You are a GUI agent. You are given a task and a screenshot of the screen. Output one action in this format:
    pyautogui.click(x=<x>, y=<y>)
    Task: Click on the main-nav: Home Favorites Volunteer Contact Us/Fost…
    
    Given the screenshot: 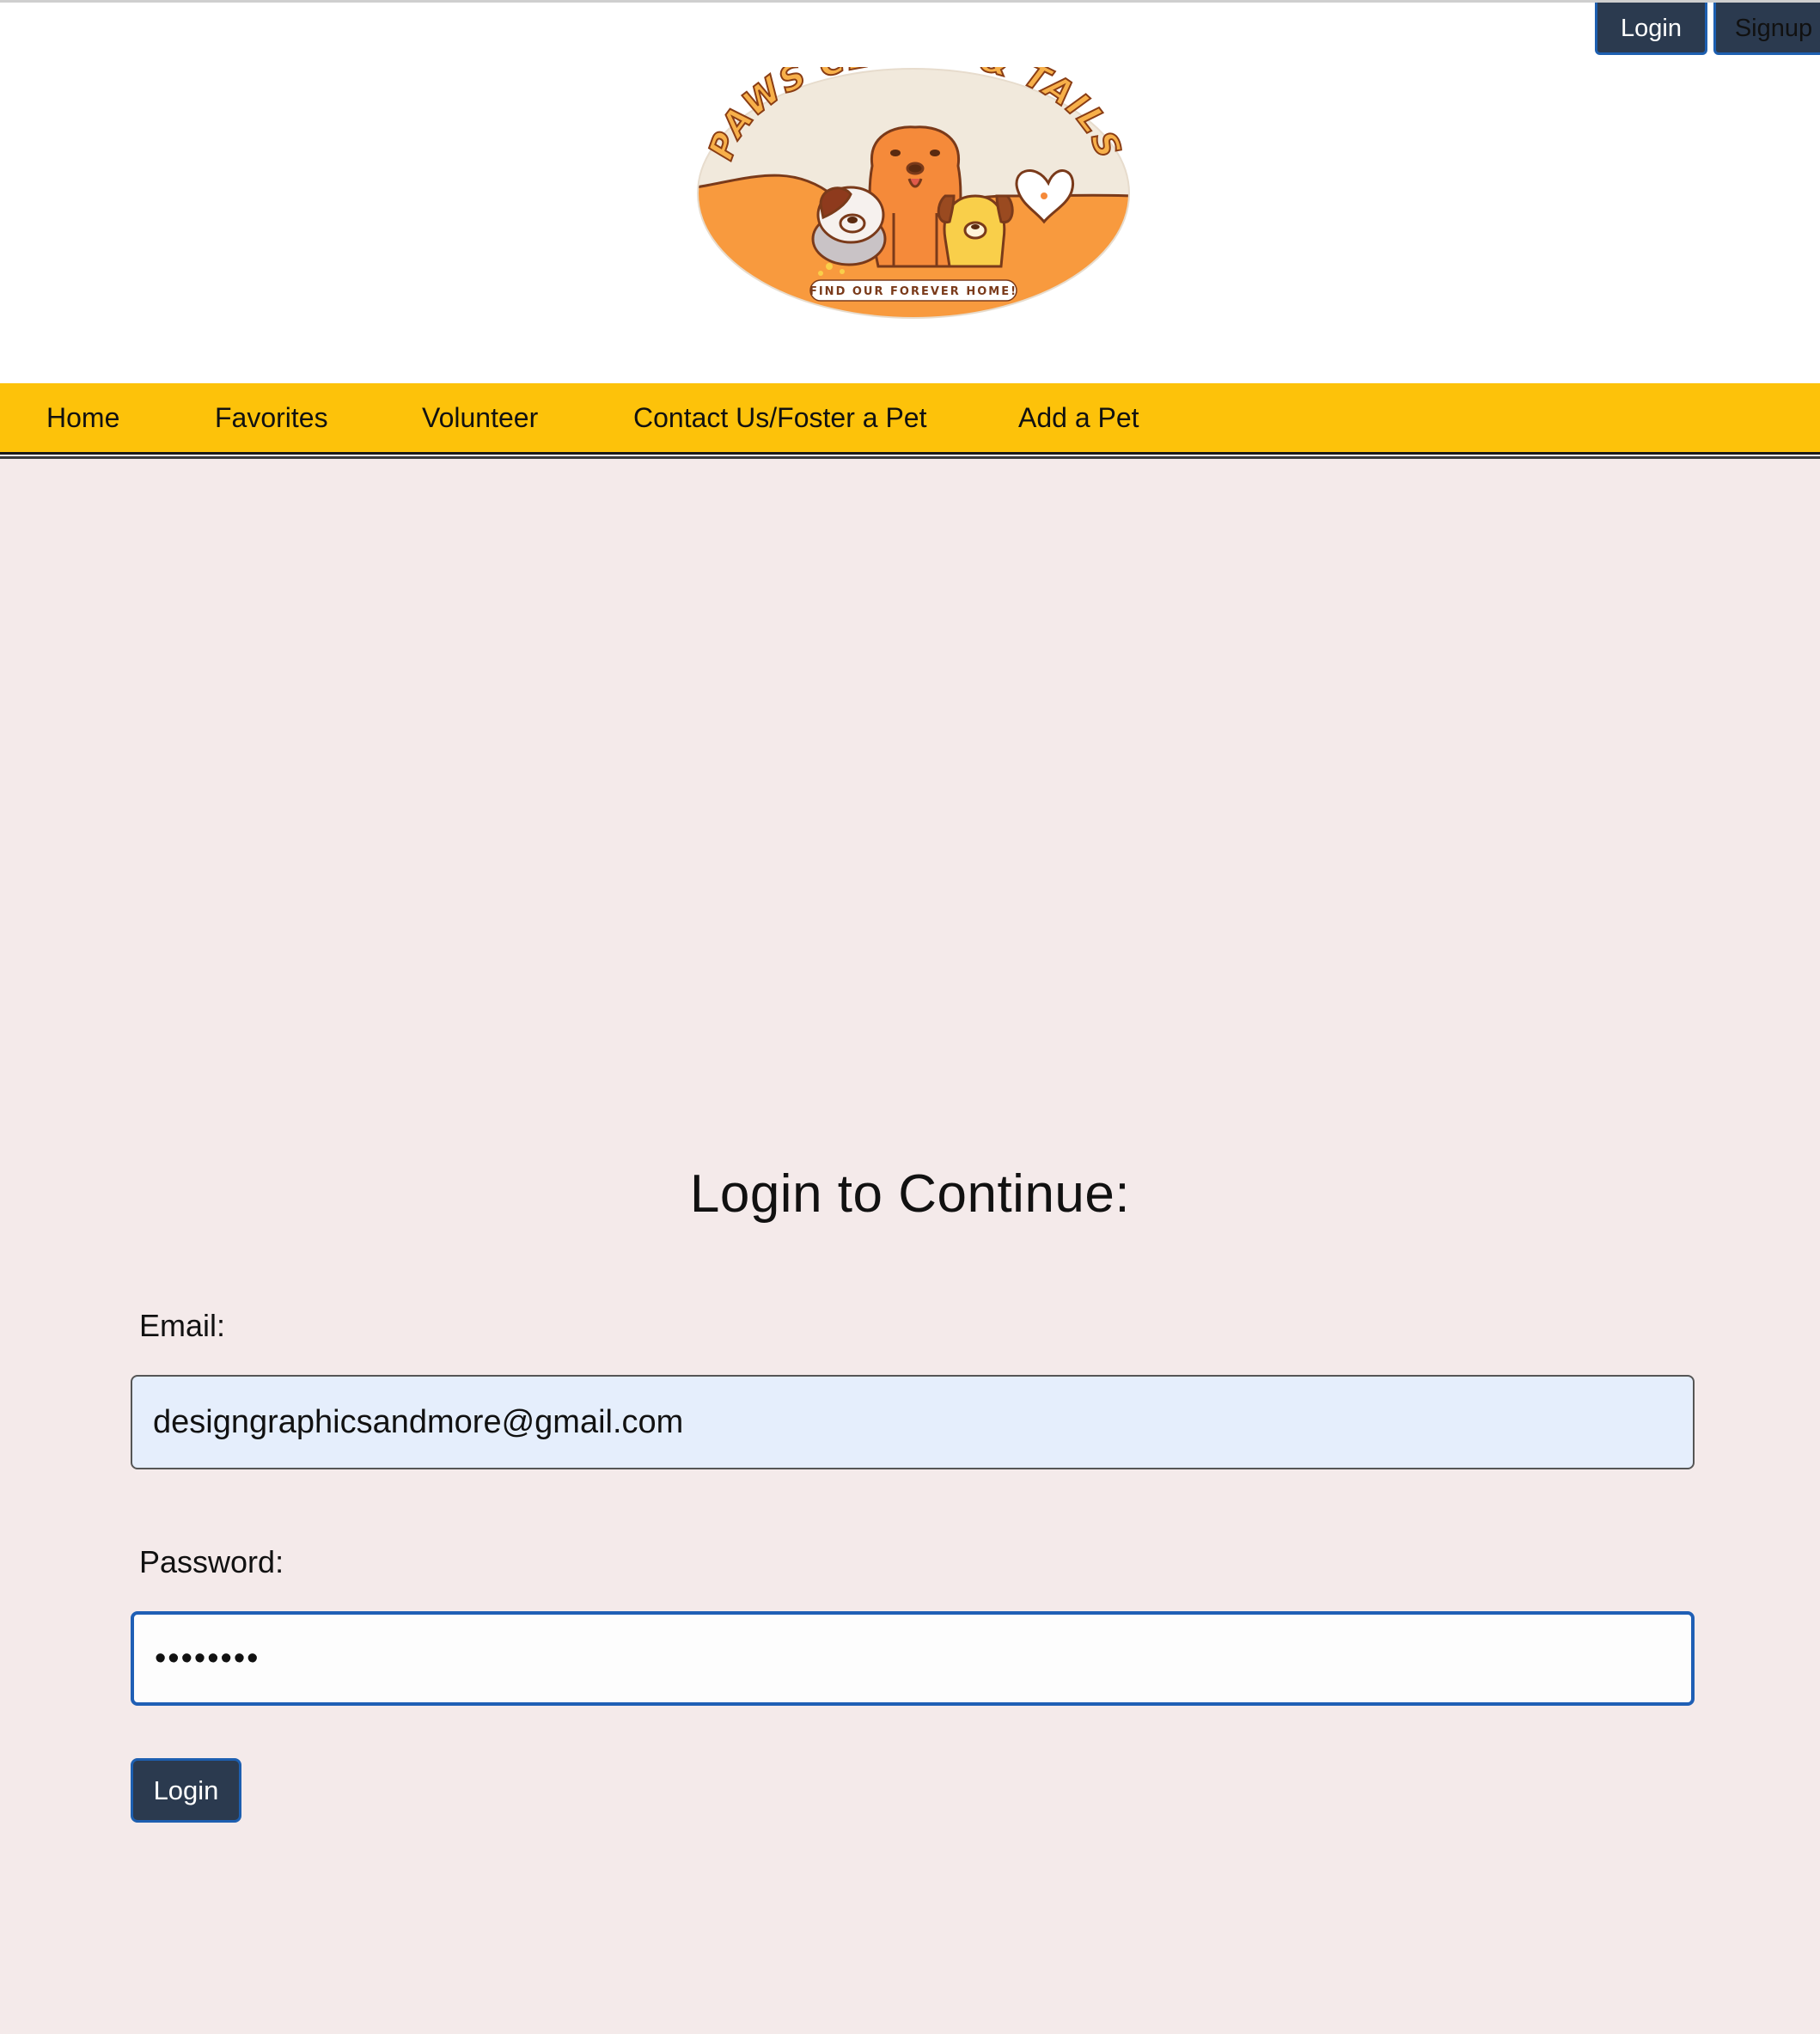 What is the action you would take?
    pyautogui.click(x=910, y=419)
    